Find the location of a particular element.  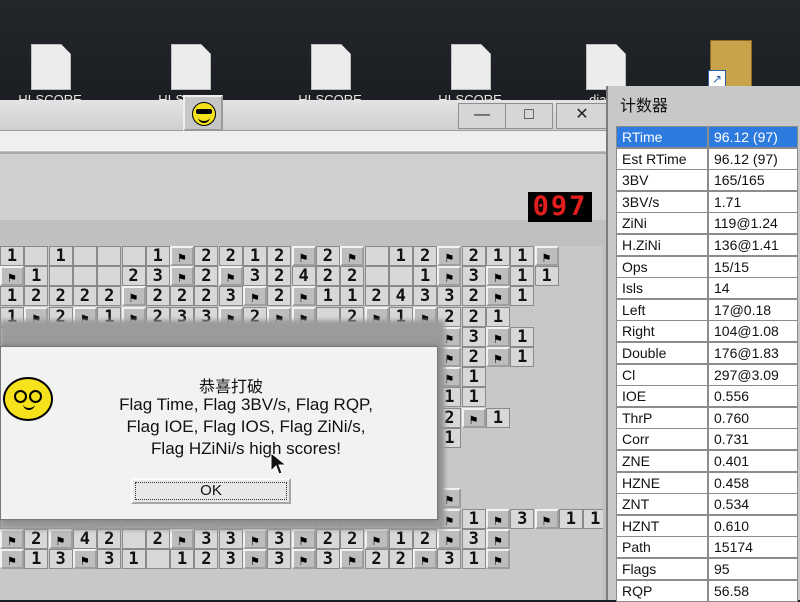

maximize-button: □ is located at coordinates (529, 116).